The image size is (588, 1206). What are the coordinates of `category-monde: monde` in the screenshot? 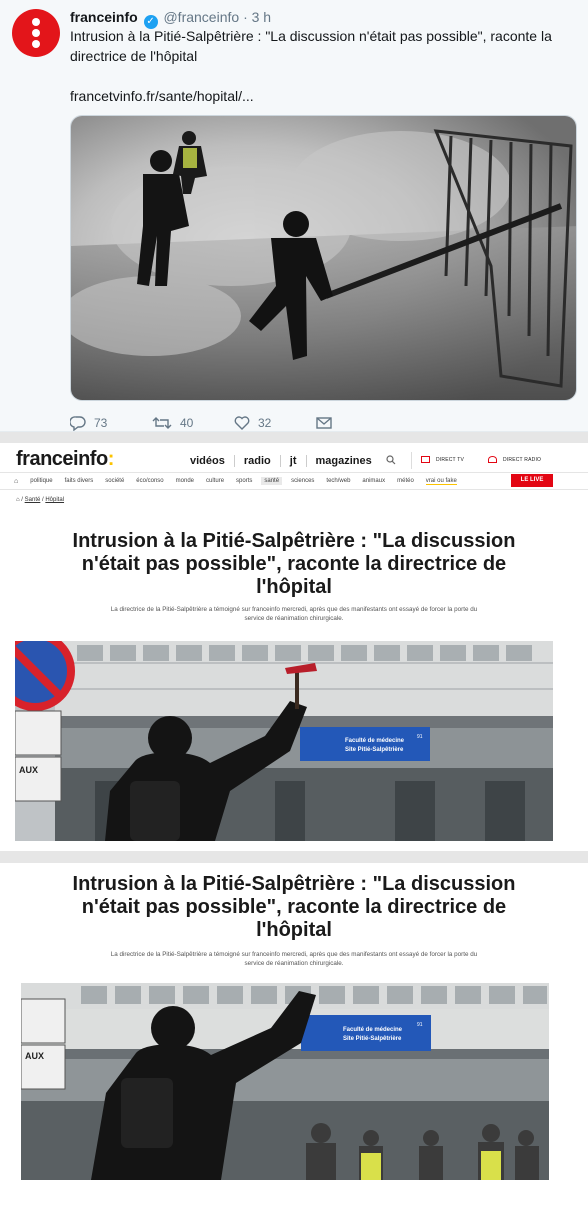 It's located at (185, 481).